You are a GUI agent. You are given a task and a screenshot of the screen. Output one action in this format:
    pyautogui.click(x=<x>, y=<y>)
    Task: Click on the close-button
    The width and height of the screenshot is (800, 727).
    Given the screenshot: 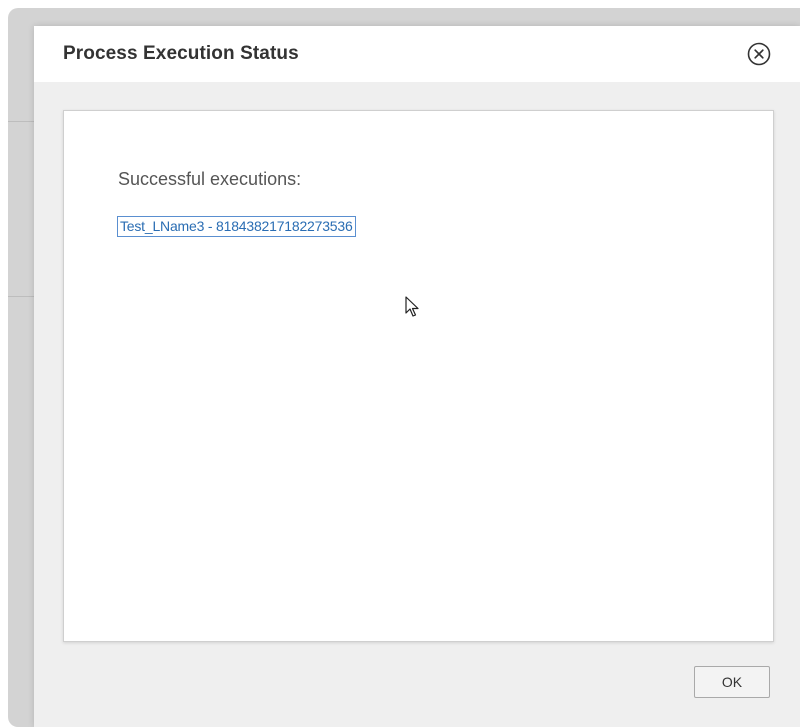 What is the action you would take?
    pyautogui.click(x=759, y=54)
    